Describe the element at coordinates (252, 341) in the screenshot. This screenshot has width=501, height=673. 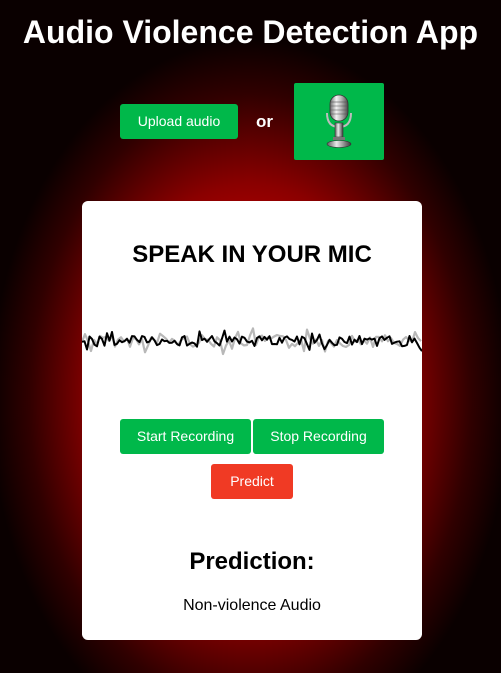
I see `audio-waveform` at that location.